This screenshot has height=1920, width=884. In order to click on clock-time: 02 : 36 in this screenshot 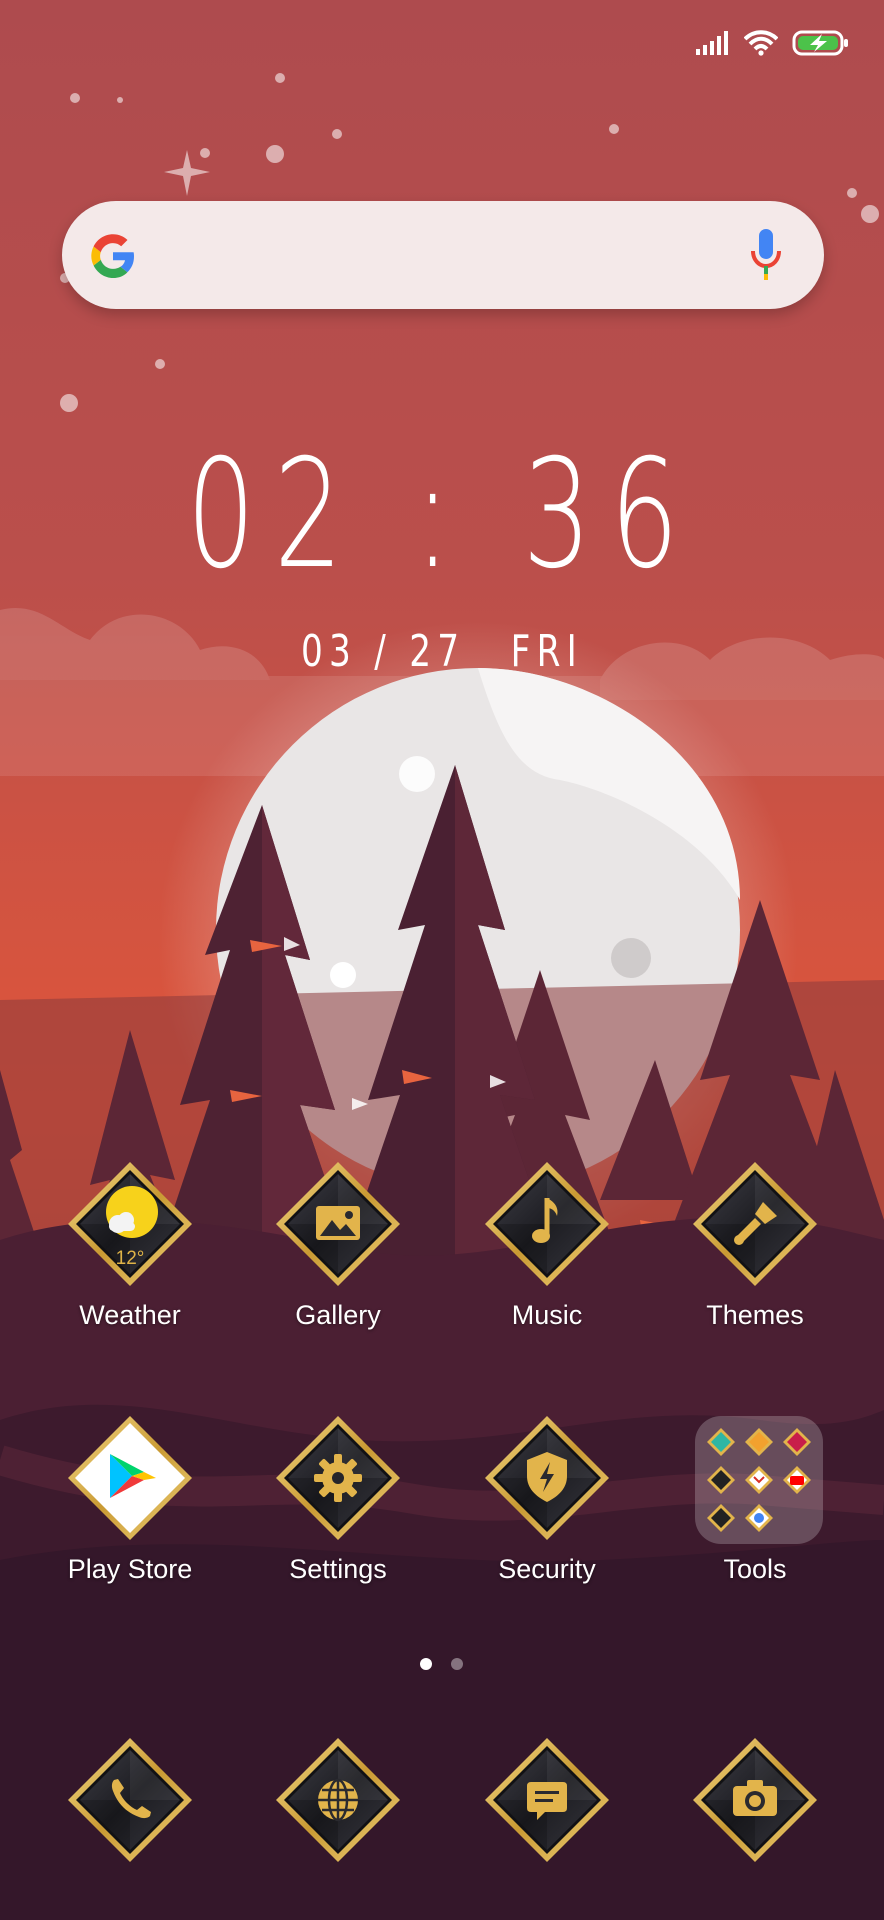, I will do `click(442, 515)`.